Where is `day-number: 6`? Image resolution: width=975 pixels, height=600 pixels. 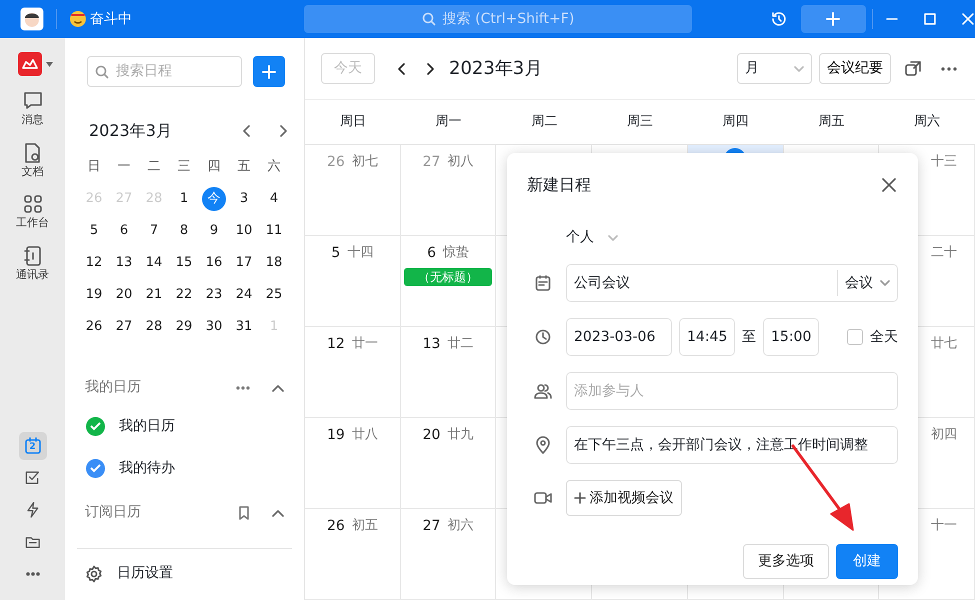
day-number: 6 is located at coordinates (431, 253).